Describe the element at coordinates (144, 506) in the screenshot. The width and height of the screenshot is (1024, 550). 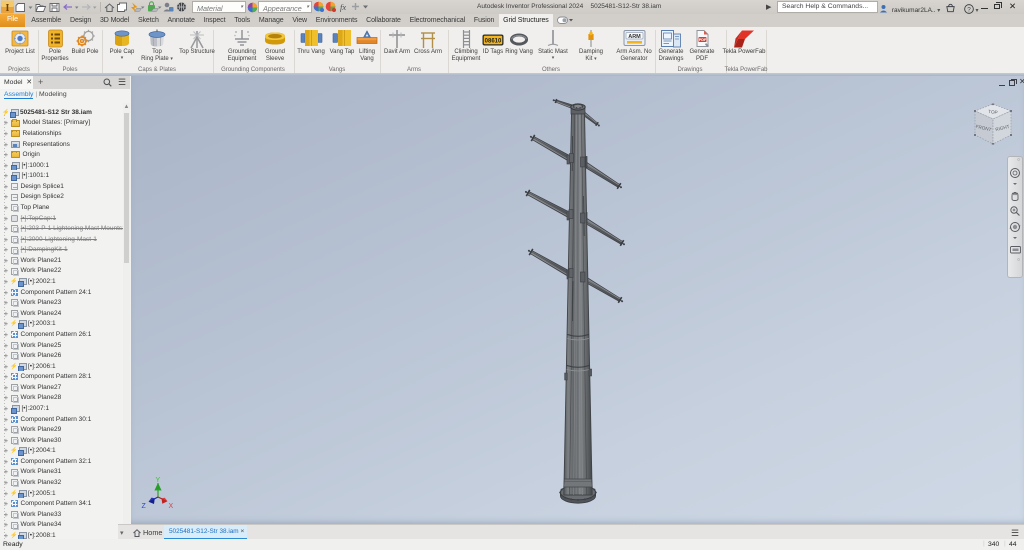
I see `svg-text: Z` at that location.